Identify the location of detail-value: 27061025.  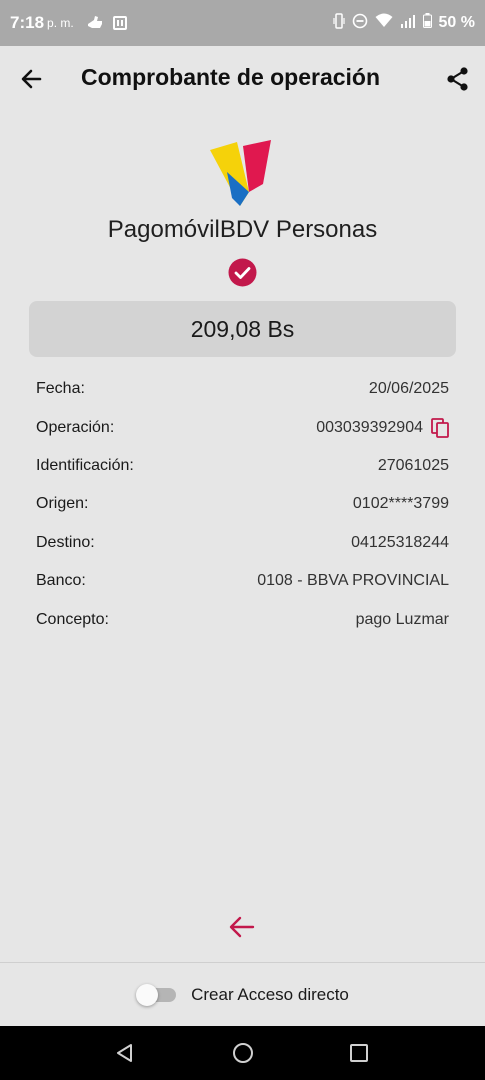
(413, 465).